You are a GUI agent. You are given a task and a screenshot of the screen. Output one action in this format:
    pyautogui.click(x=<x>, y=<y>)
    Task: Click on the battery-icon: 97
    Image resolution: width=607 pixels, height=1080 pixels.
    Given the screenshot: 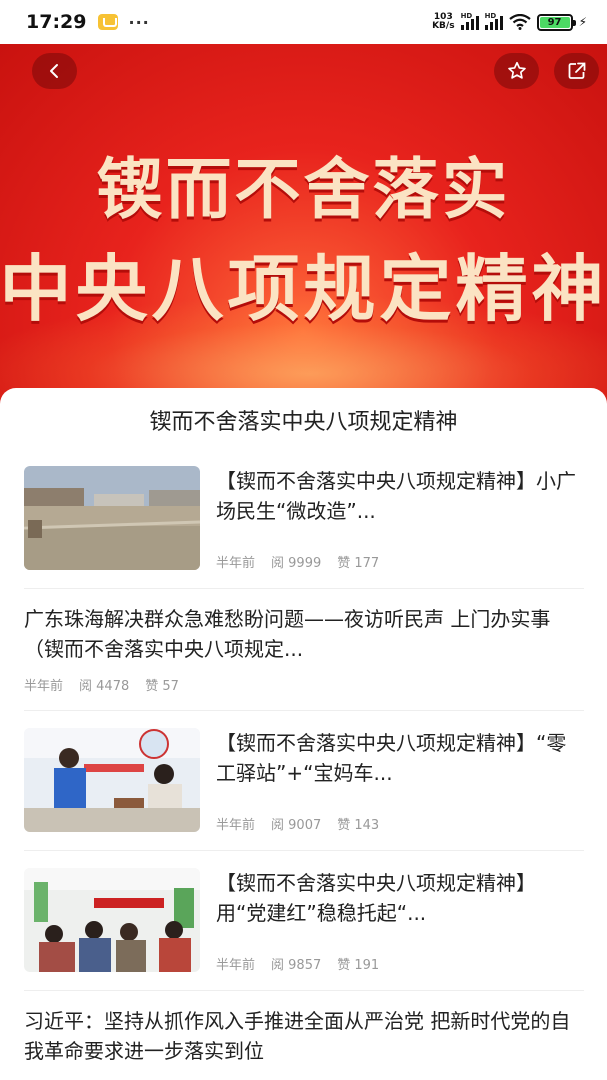 What is the action you would take?
    pyautogui.click(x=556, y=22)
    